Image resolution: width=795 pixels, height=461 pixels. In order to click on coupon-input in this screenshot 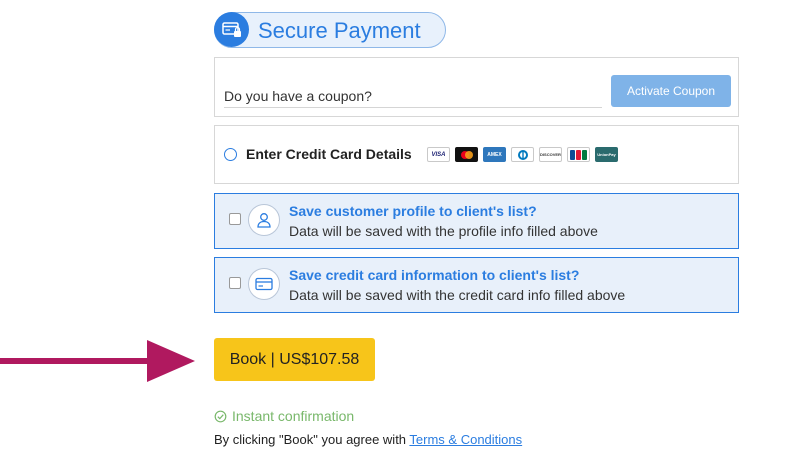, I will do `click(413, 96)`.